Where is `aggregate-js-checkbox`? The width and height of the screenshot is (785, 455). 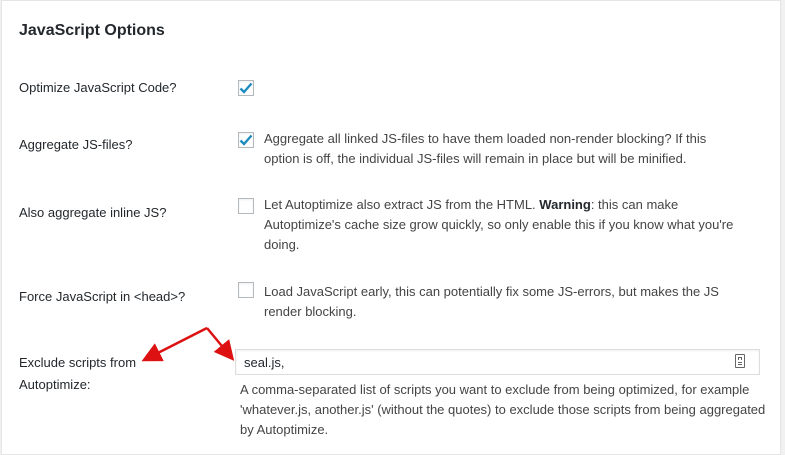 aggregate-js-checkbox is located at coordinates (246, 140).